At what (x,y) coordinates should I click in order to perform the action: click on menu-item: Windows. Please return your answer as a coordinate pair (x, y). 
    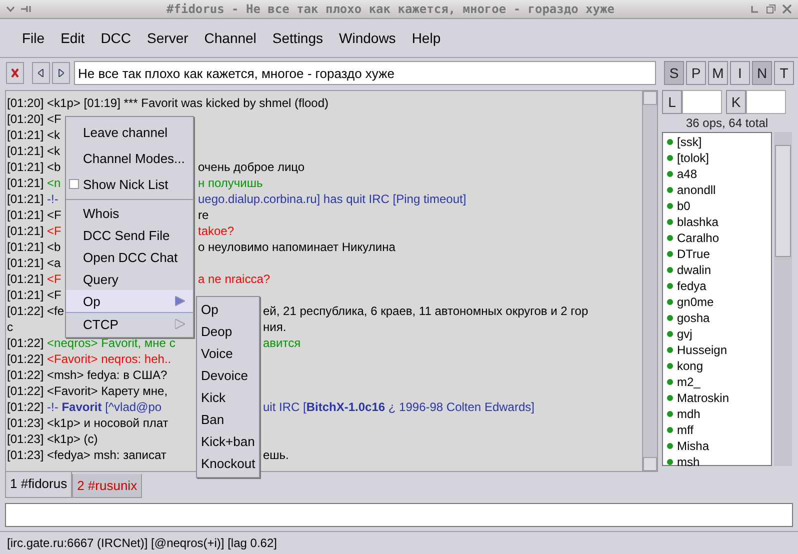
    Looking at the image, I should click on (367, 38).